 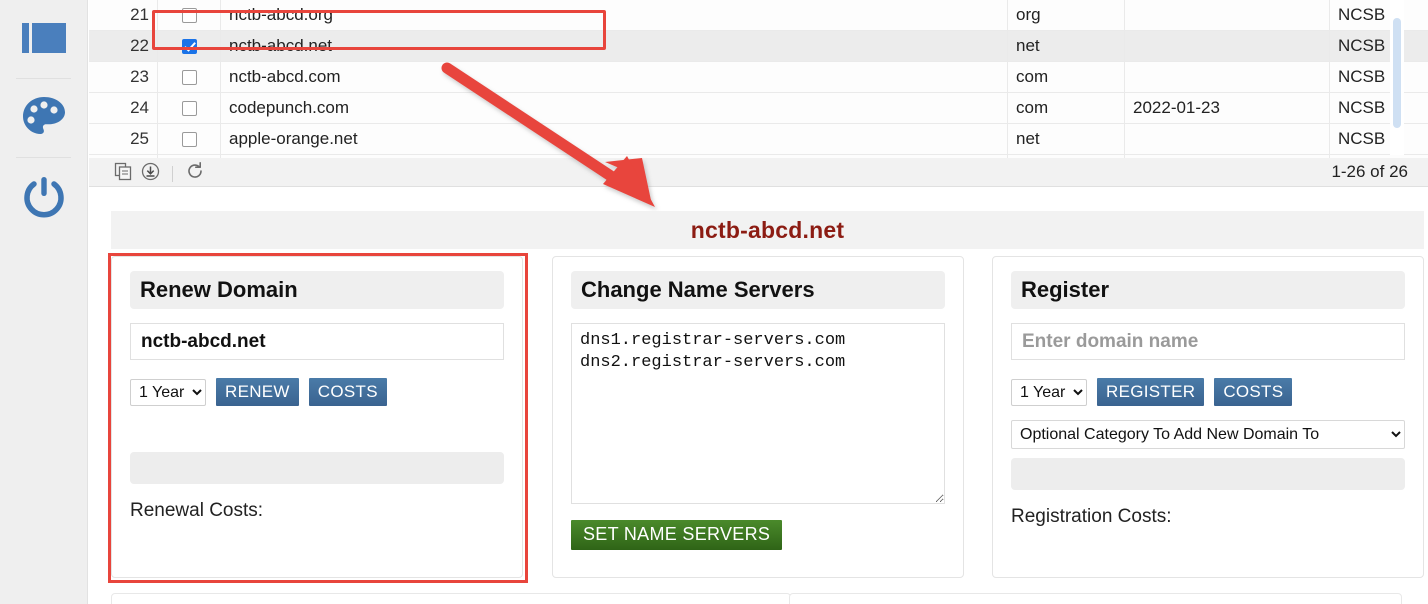 I want to click on renew-domain-heading: Renew Domain, so click(x=219, y=289).